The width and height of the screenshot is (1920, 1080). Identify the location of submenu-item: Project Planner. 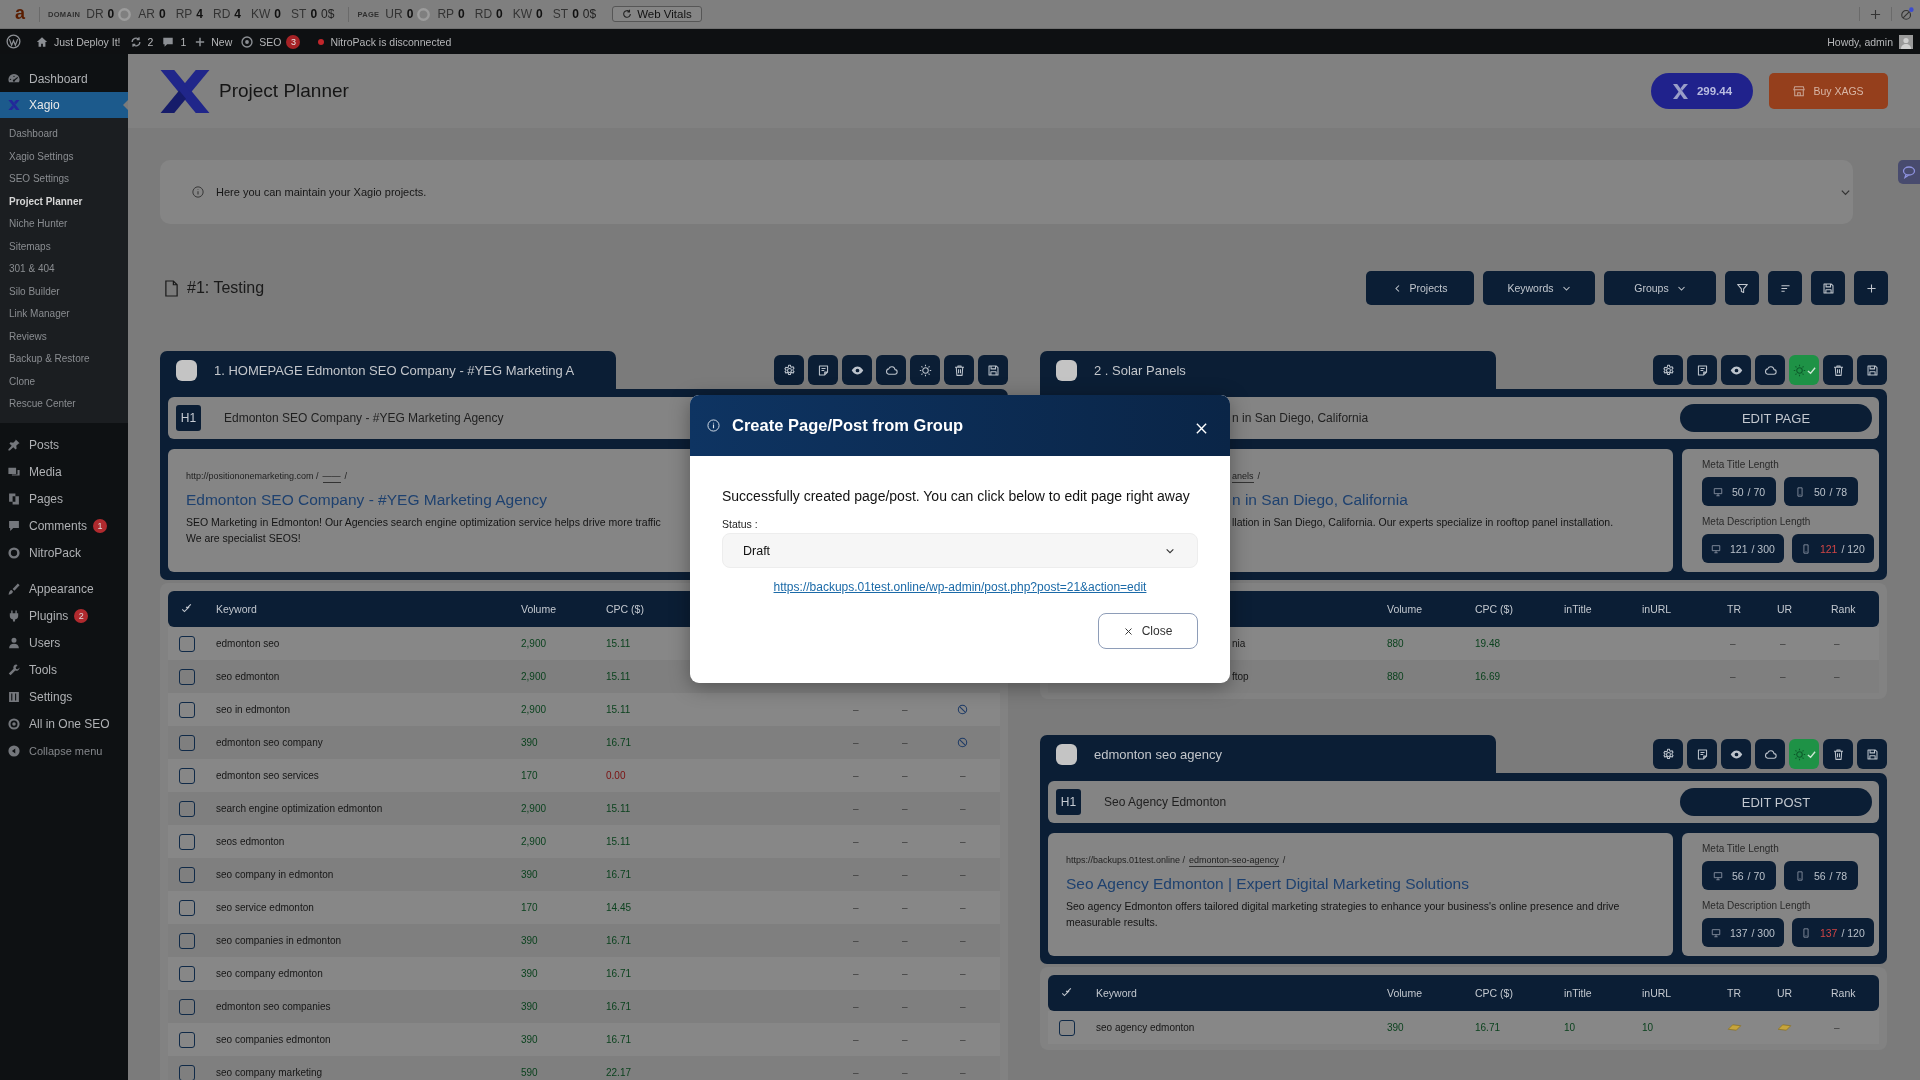
(64, 201).